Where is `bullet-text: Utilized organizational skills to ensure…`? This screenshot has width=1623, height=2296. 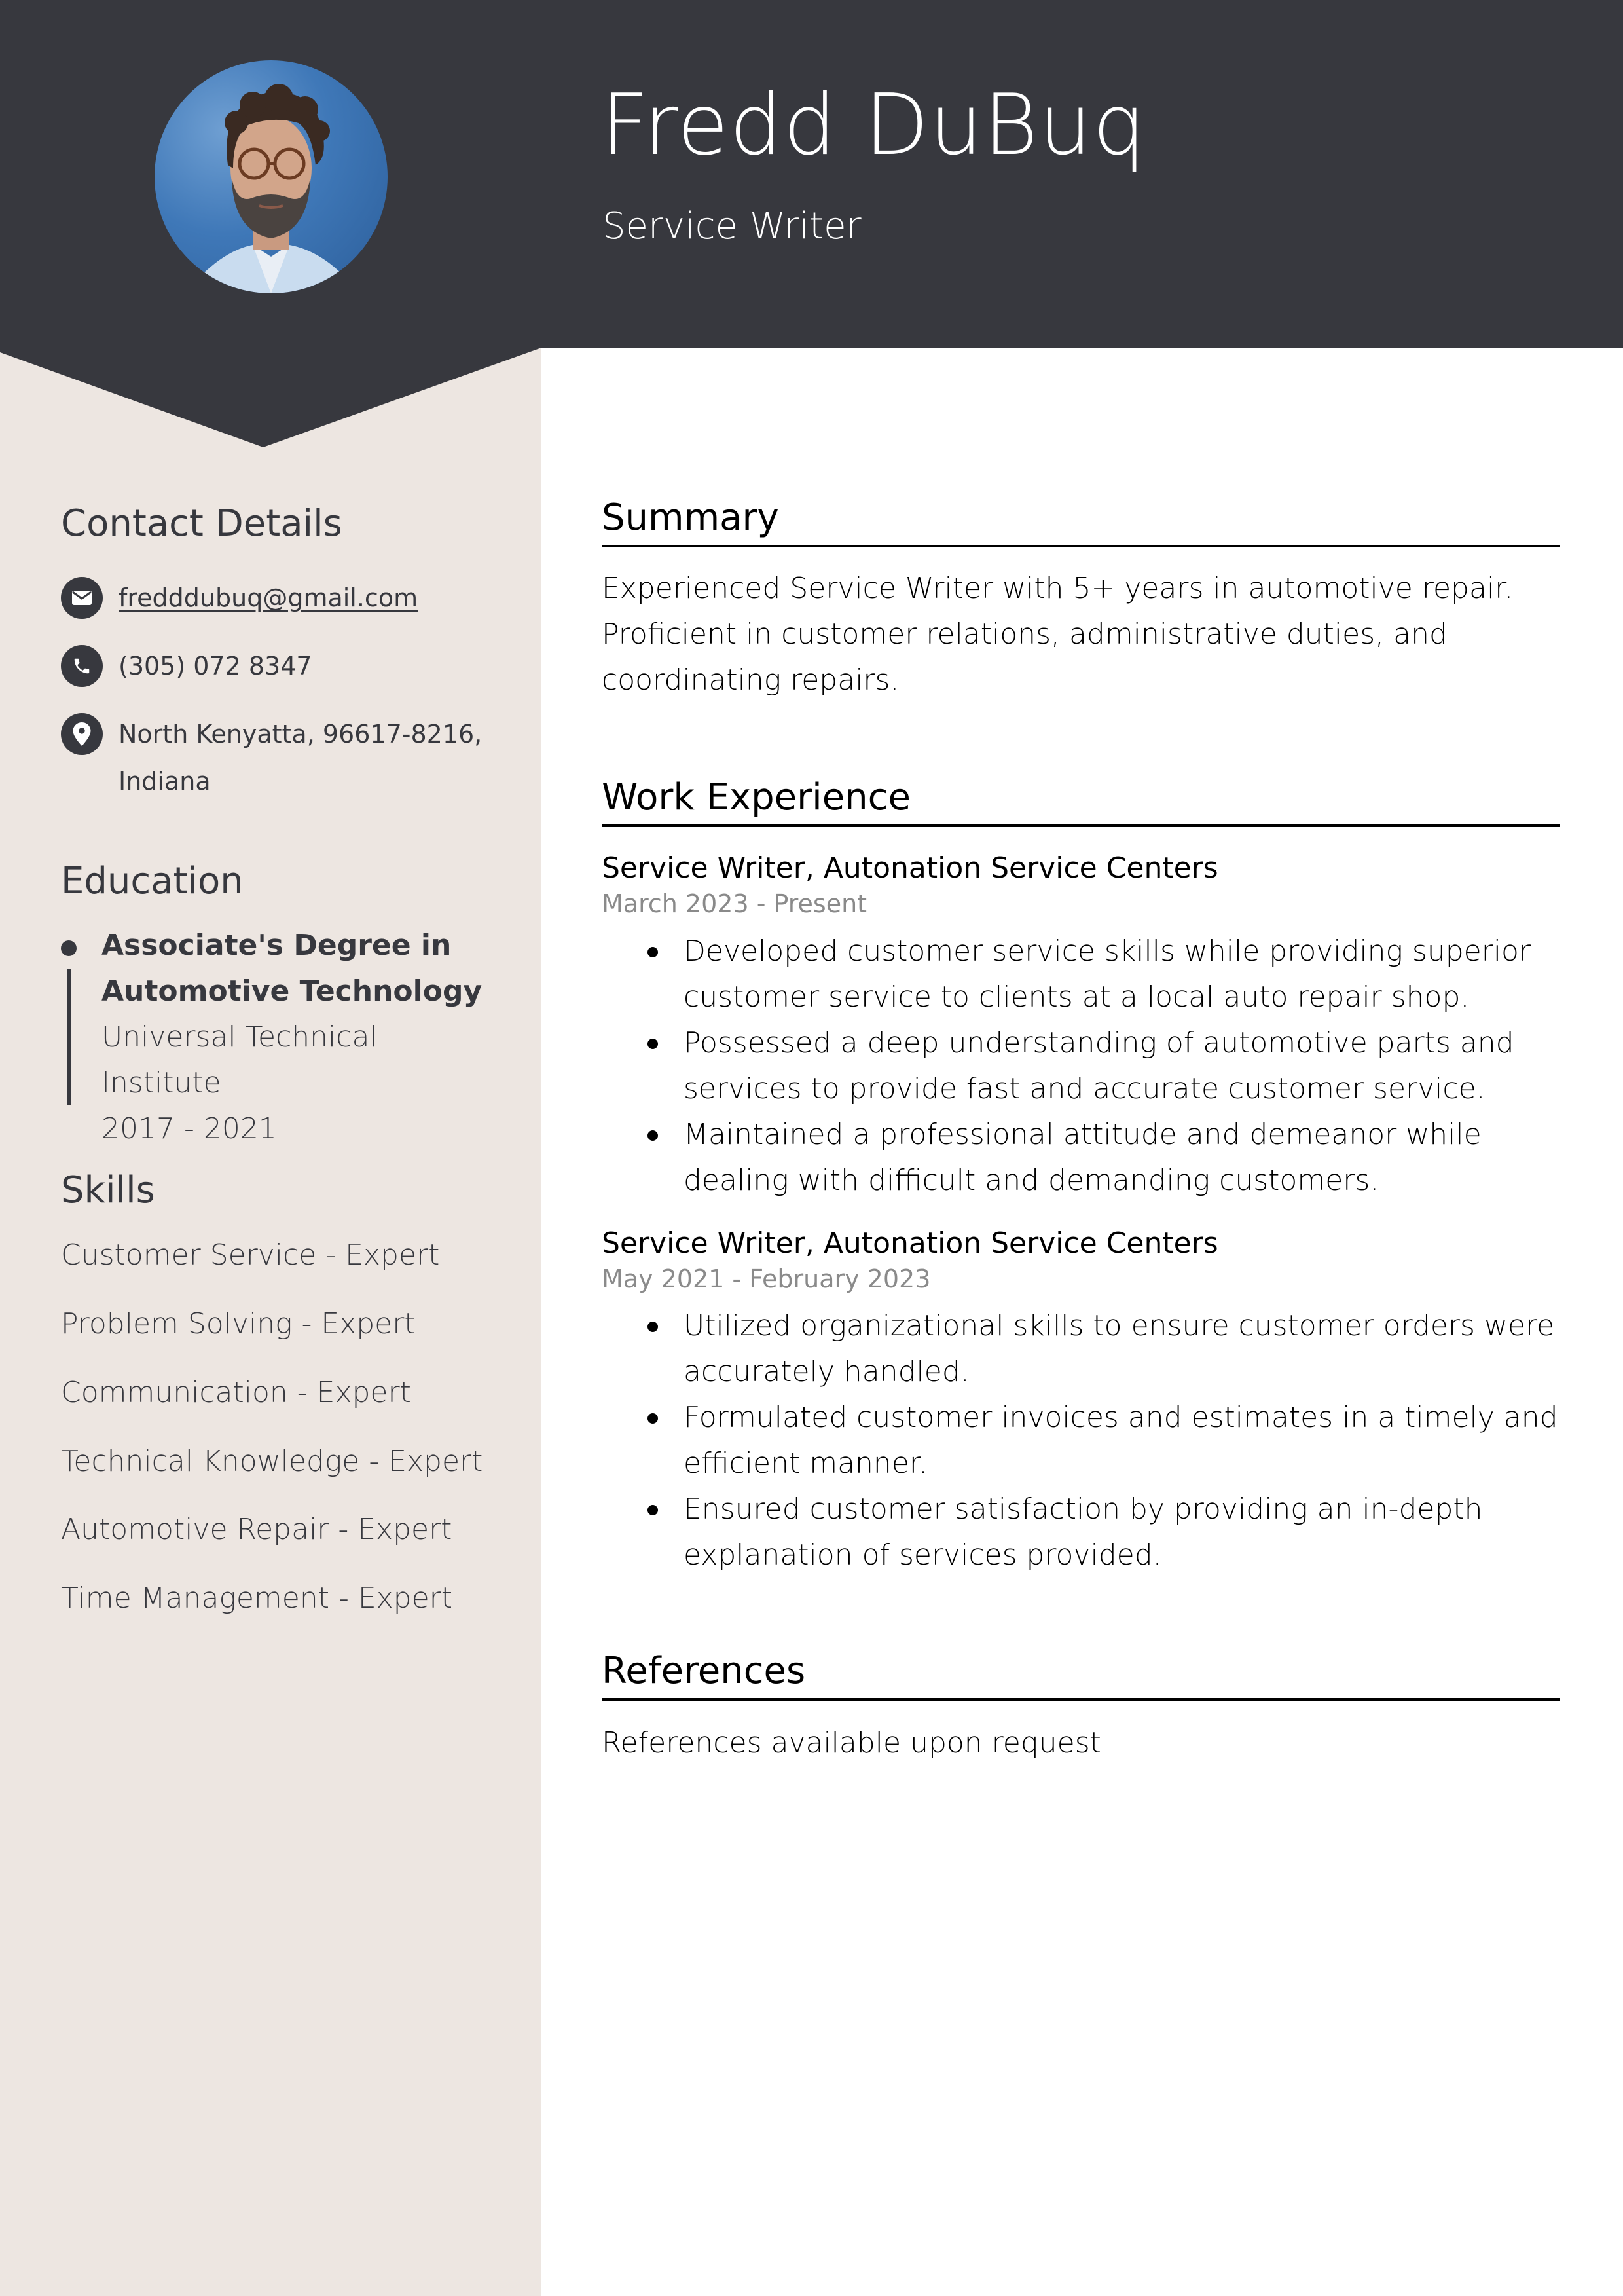 bullet-text: Utilized organizational skills to ensure… is located at coordinates (1119, 1349).